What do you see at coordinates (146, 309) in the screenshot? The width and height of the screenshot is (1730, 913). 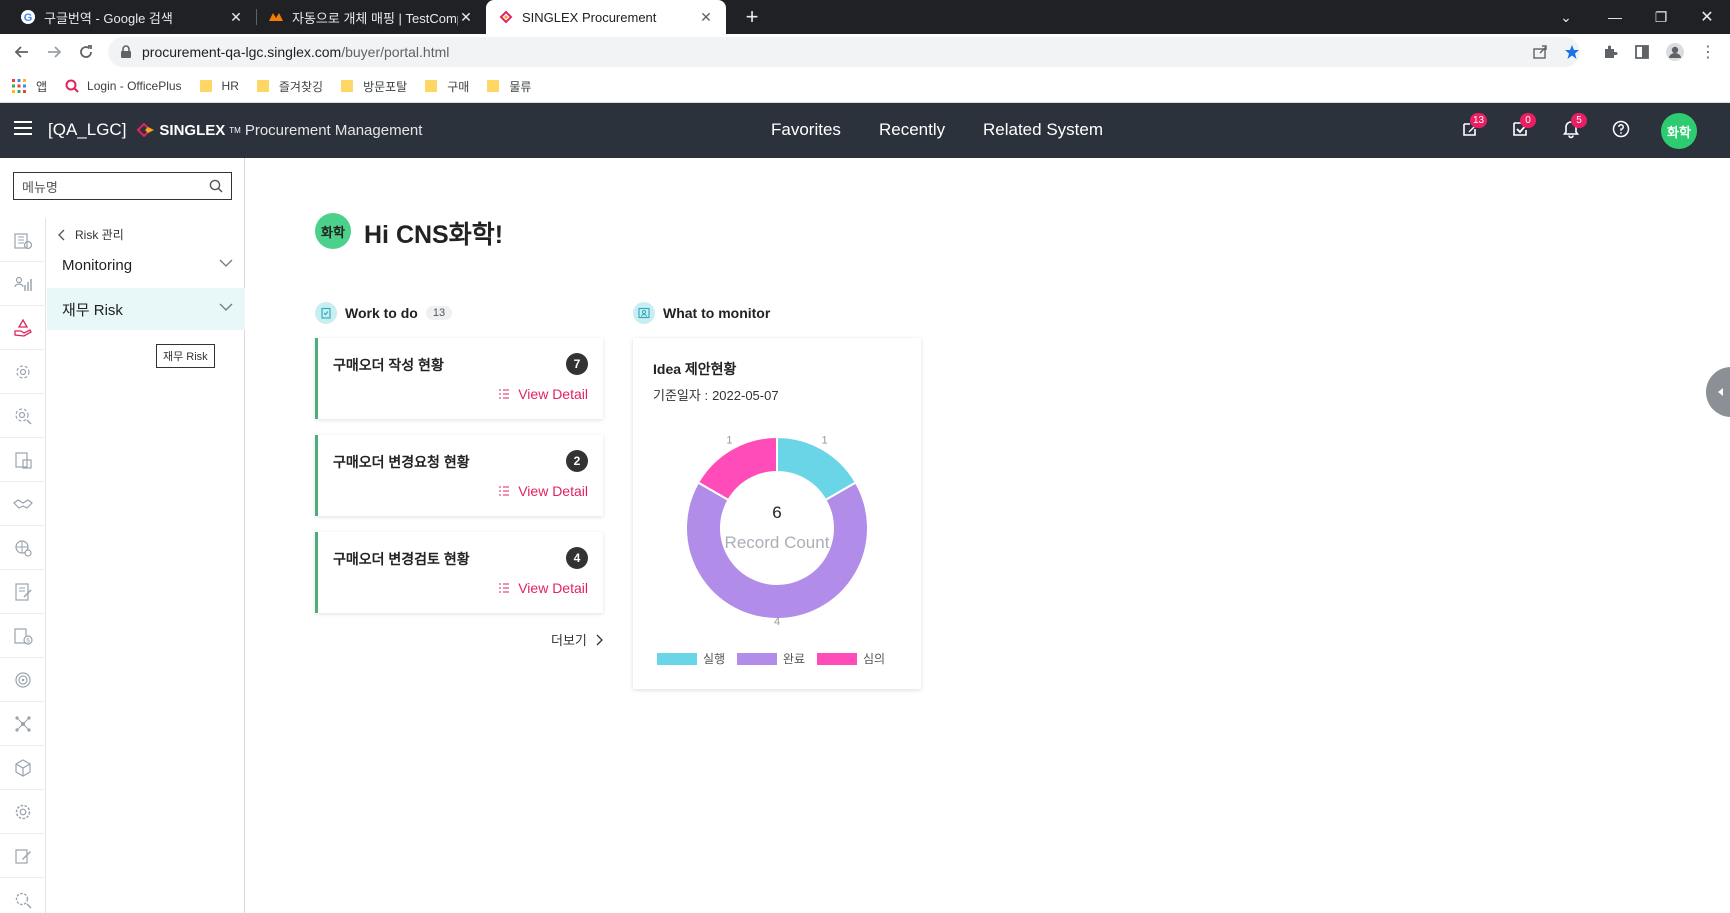 I see `menu-item-financial-risk: 재무 Risk` at bounding box center [146, 309].